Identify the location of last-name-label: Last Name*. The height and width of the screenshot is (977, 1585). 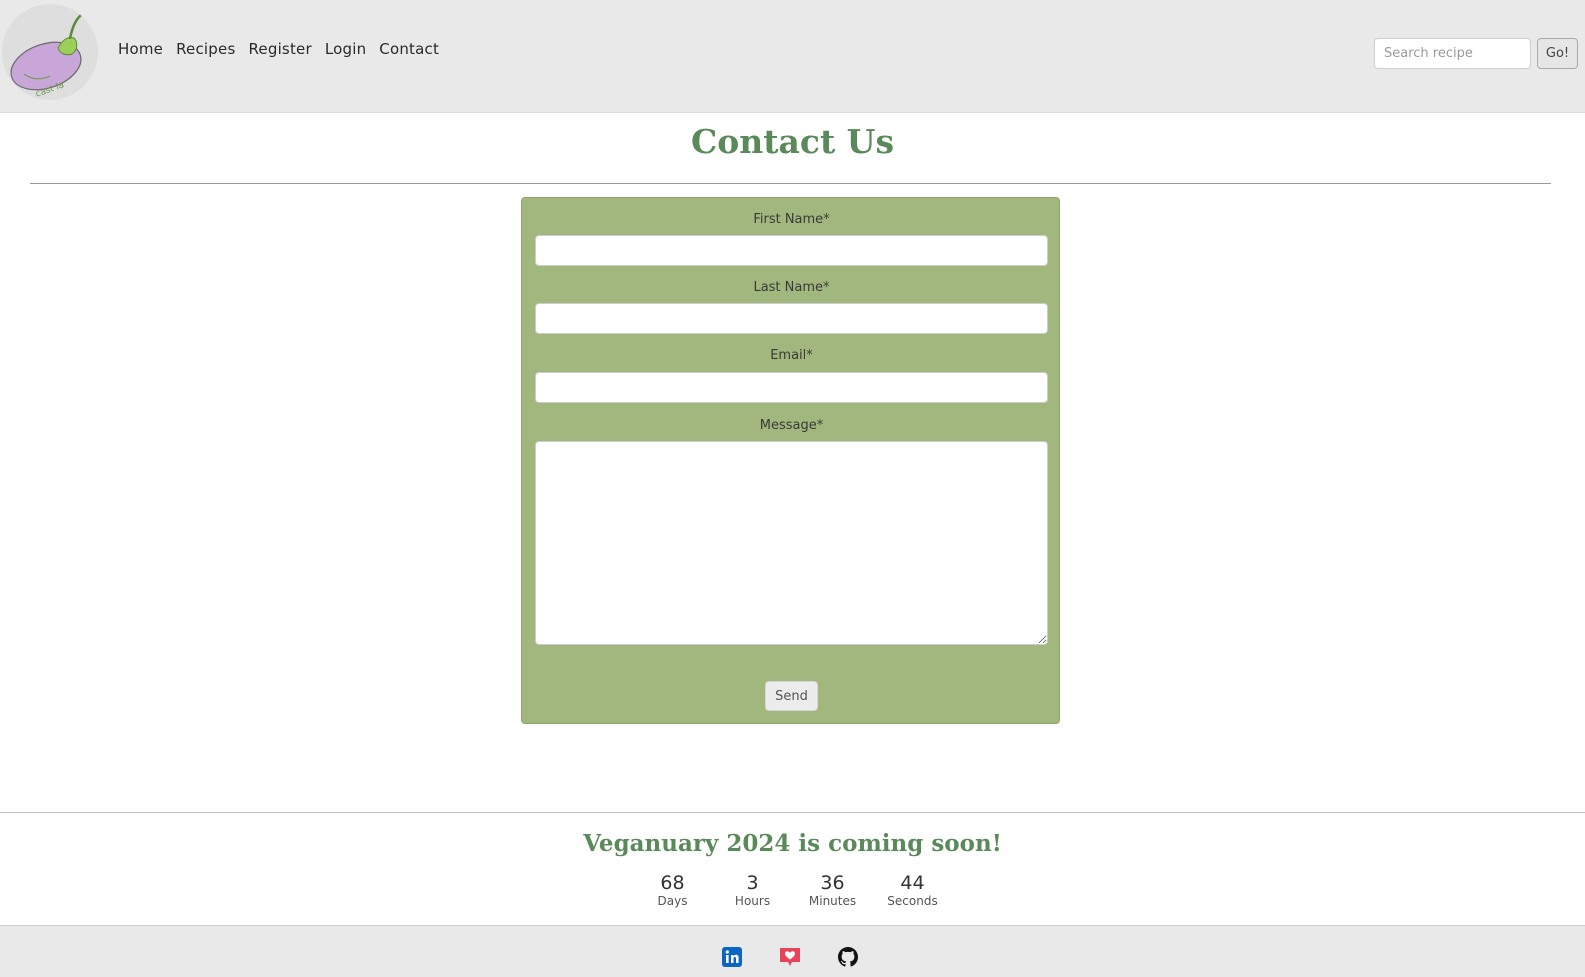
(791, 287).